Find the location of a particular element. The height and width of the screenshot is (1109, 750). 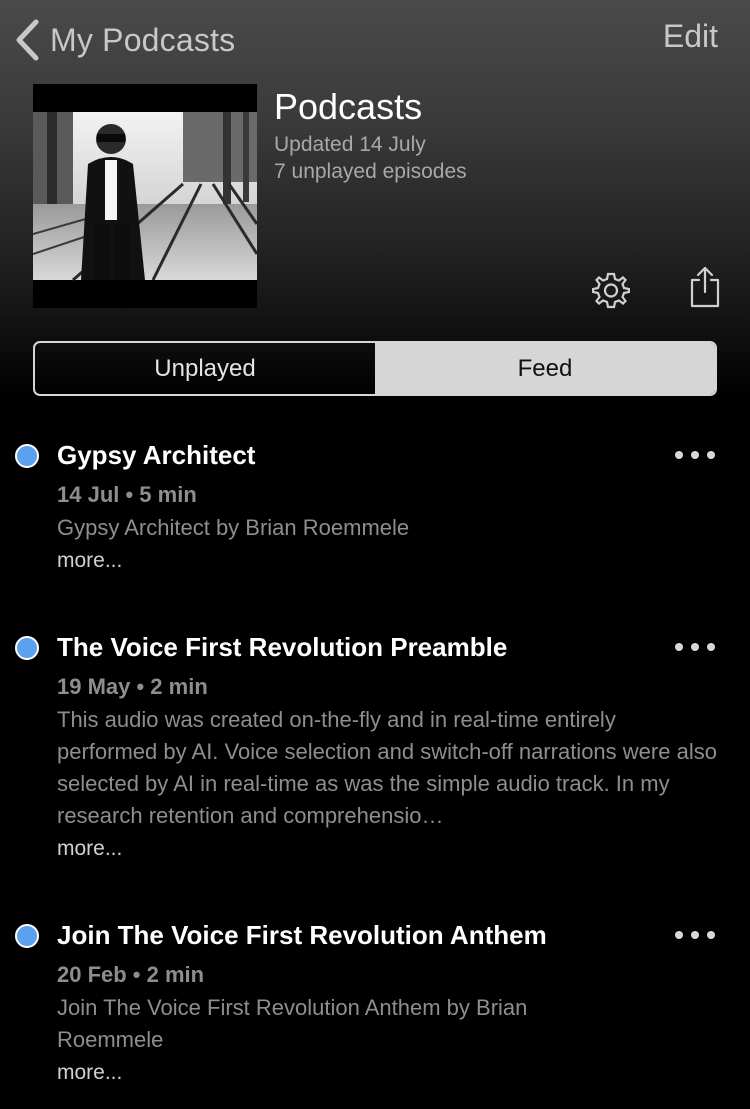

episode-title: Join The Voice First Revolution Anthem is located at coordinates (302, 935).